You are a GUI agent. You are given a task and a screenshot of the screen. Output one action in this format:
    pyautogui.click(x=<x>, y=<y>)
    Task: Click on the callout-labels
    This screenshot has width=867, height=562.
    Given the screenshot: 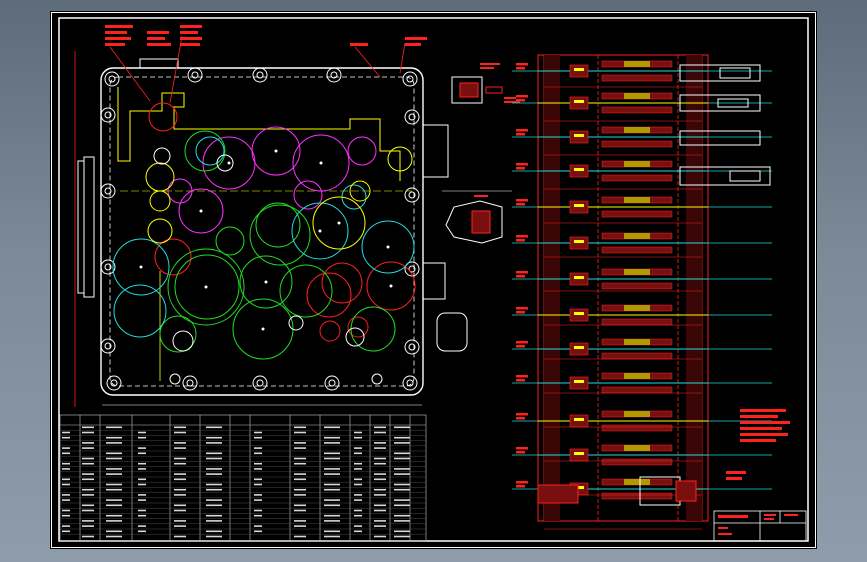 What is the action you would take?
    pyautogui.click(x=266, y=35)
    